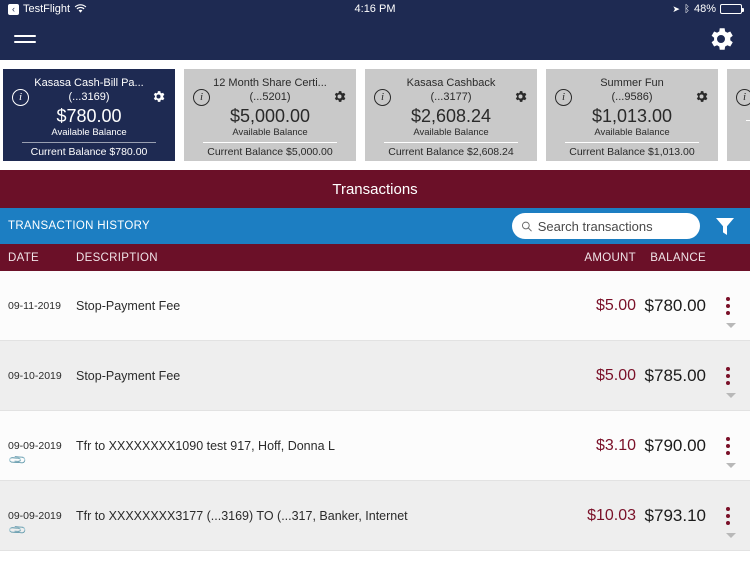  What do you see at coordinates (25, 39) in the screenshot?
I see `hamburger-menu-icon` at bounding box center [25, 39].